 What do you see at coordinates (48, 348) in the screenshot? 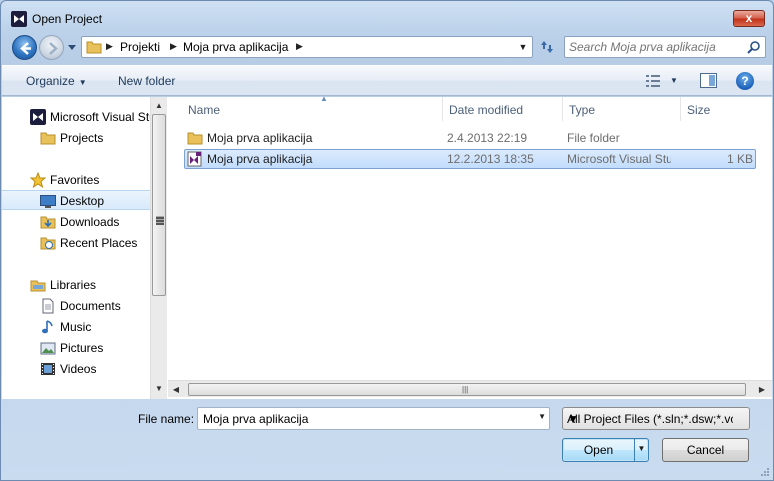
I see `pictures-icon` at bounding box center [48, 348].